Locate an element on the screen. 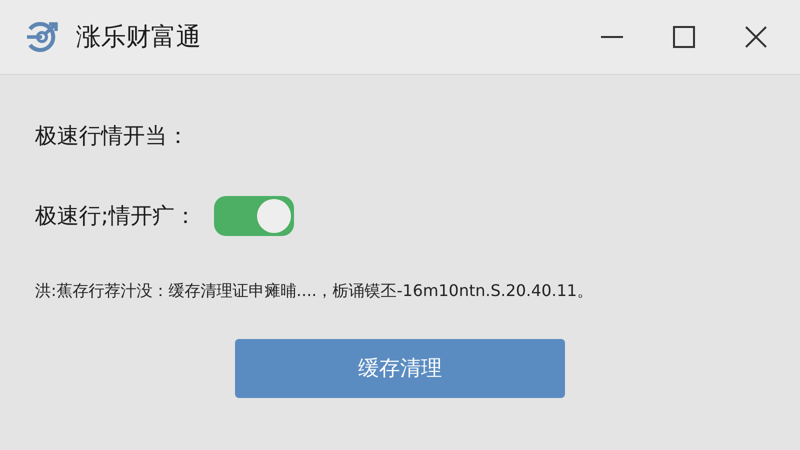  clear-cache-button: 缓存清理 is located at coordinates (400, 368).